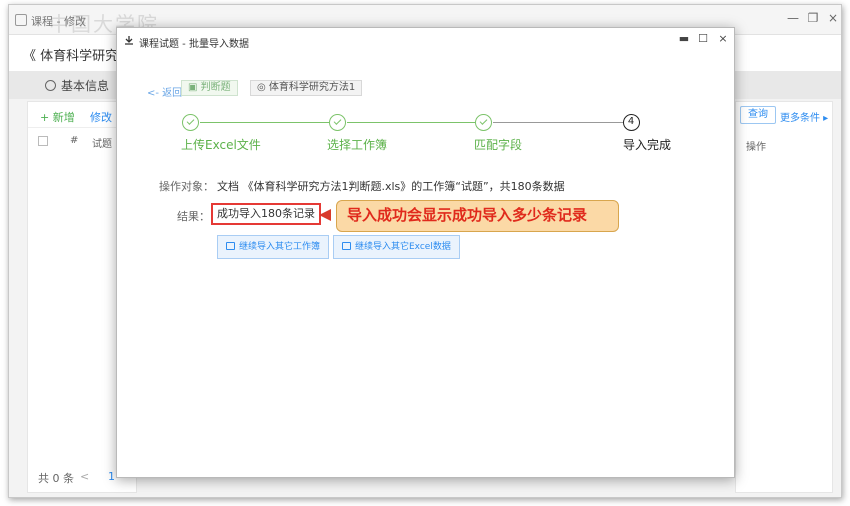 Image resolution: width=850 pixels, height=506 pixels. Describe the element at coordinates (647, 145) in the screenshot. I see `step-4-label: 导入完成` at that location.